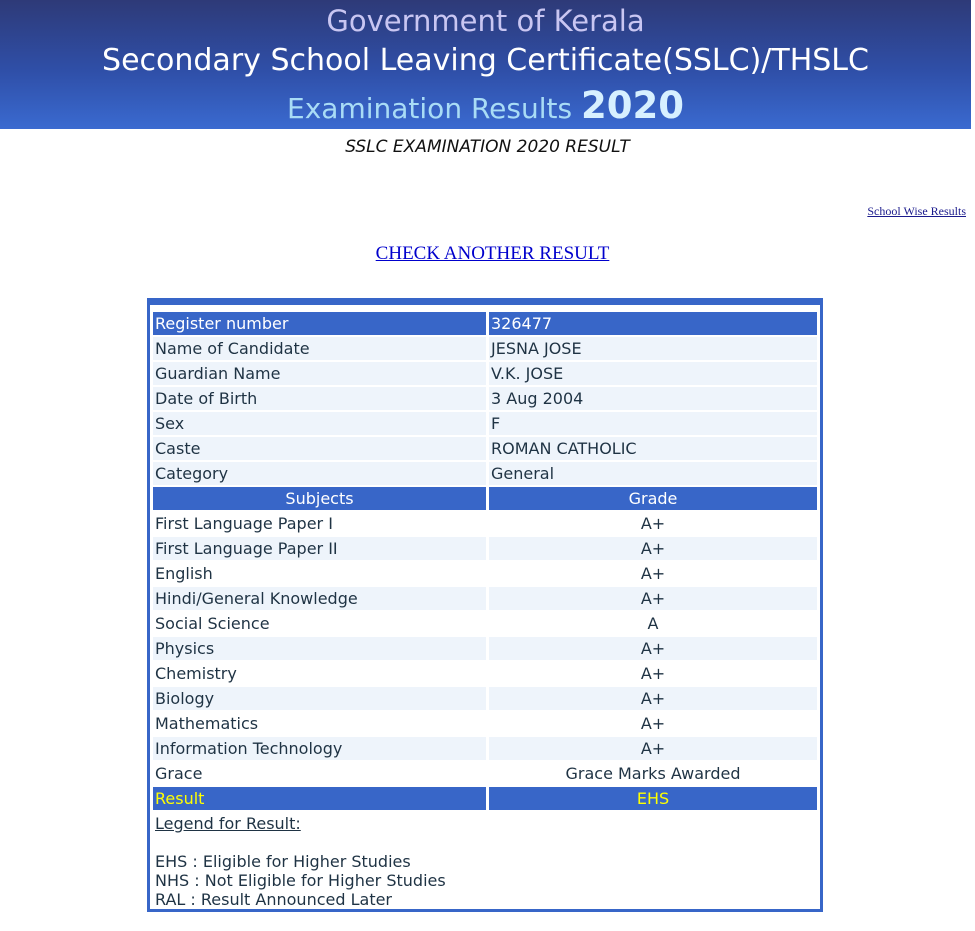  I want to click on sex-value: F, so click(653, 423).